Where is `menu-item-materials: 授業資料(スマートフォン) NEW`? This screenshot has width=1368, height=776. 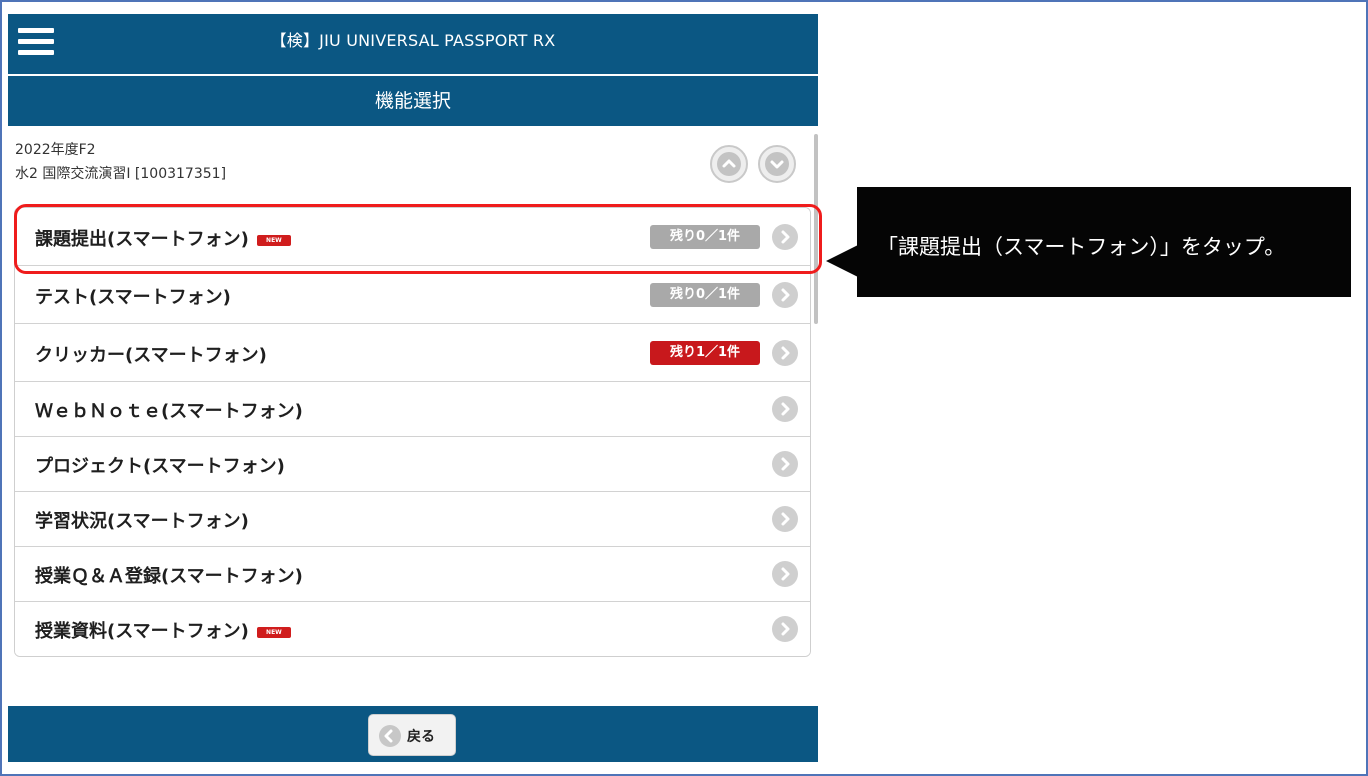
menu-item-materials: 授業資料(スマートフォン) NEW is located at coordinates (412, 629).